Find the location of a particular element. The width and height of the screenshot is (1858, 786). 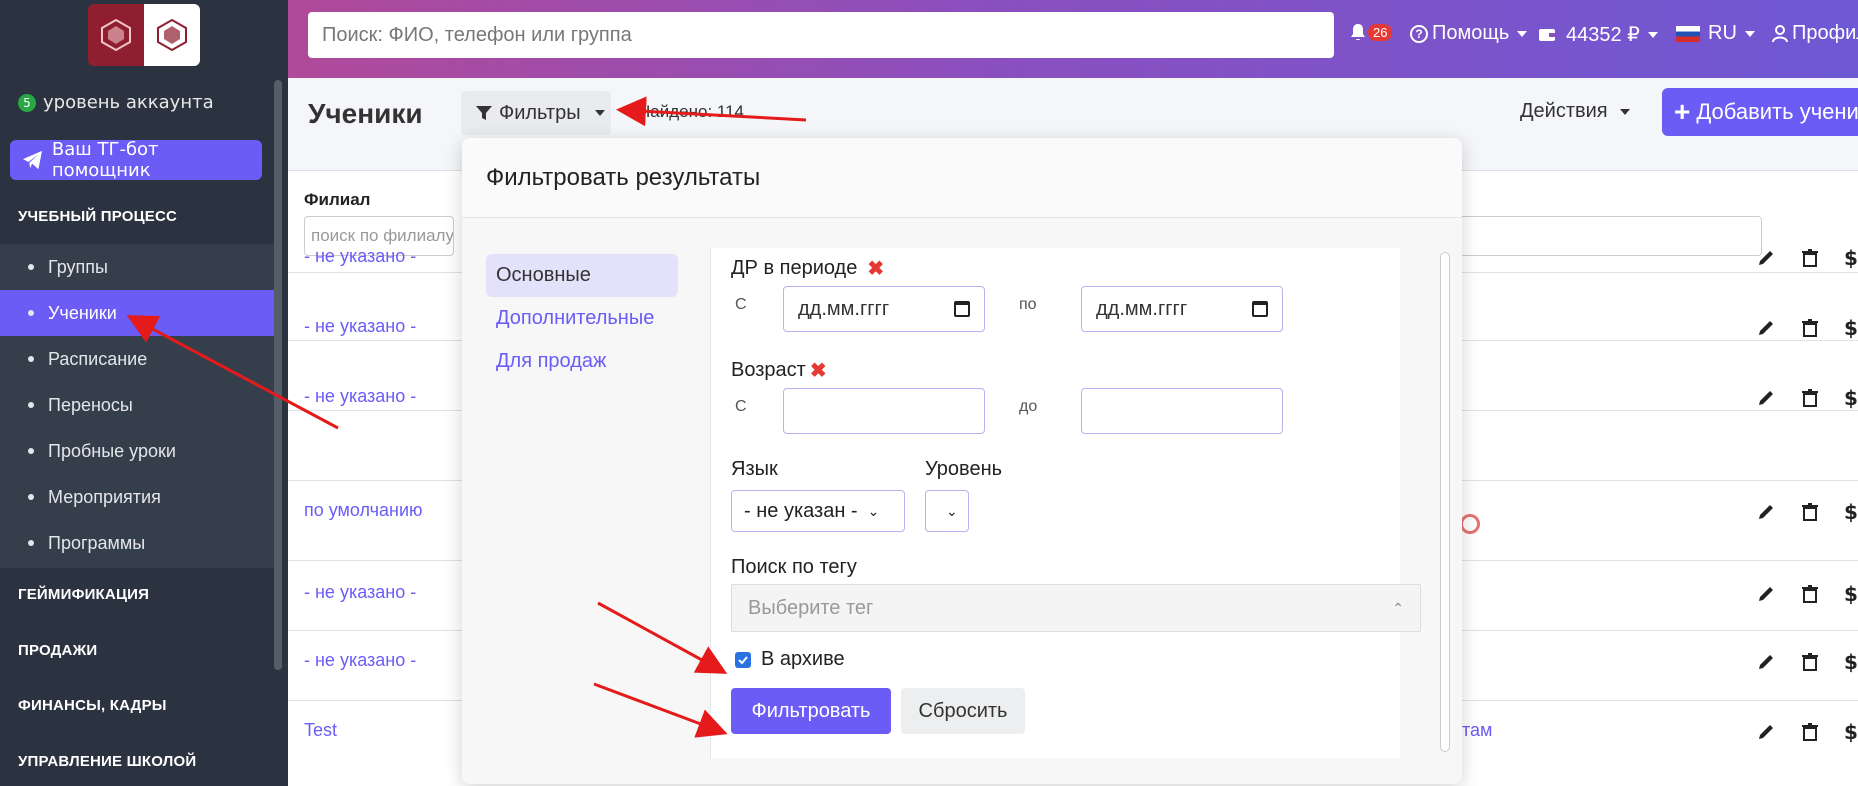

school-logo is located at coordinates (144, 35).